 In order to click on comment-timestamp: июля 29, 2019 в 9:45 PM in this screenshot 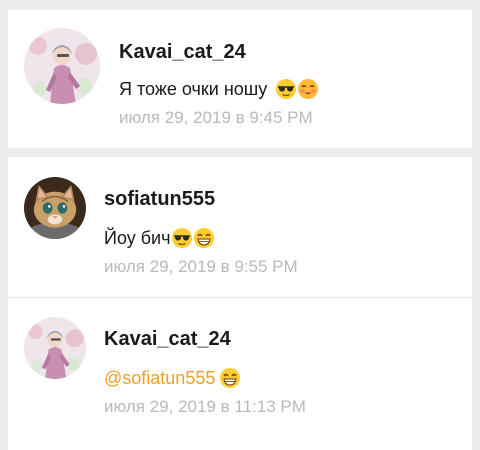, I will do `click(216, 117)`.